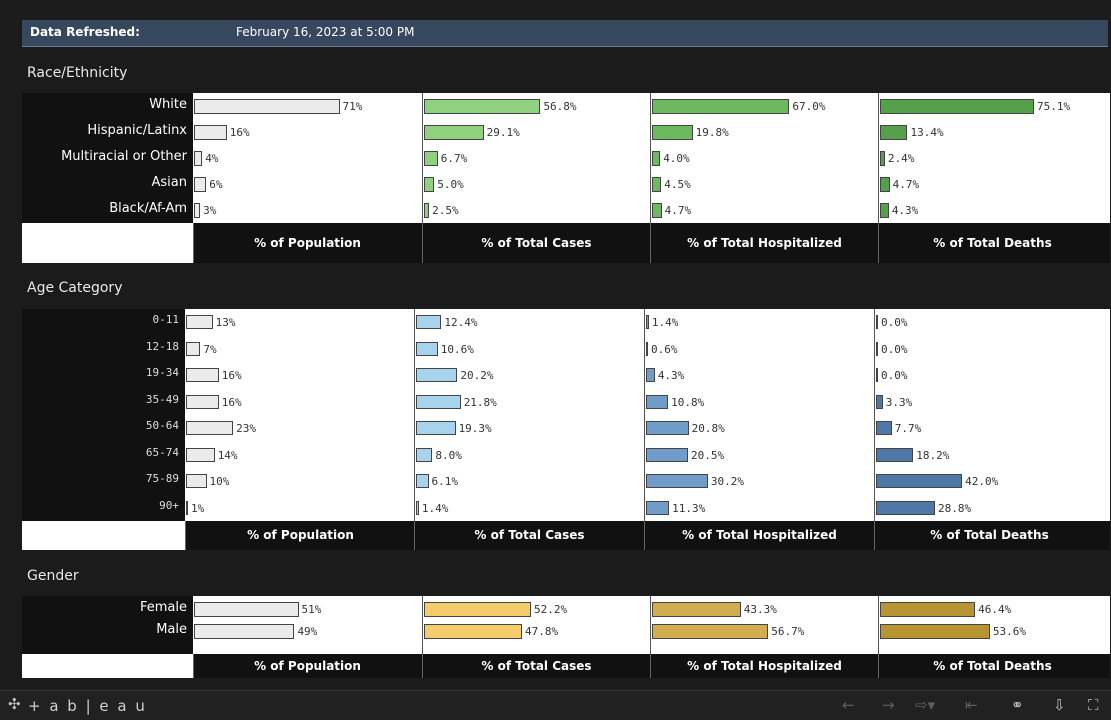  Describe the element at coordinates (480, 402) in the screenshot. I see `age-bar-label: 21.8%` at that location.